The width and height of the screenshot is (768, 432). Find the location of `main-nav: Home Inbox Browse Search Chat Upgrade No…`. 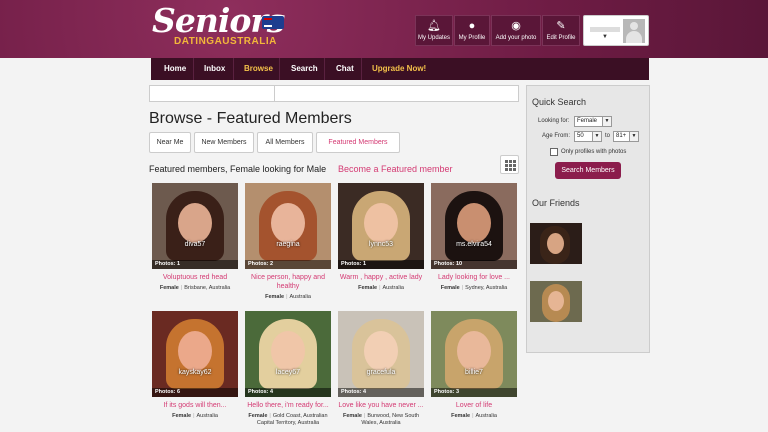

main-nav: Home Inbox Browse Search Chat Upgrade No… is located at coordinates (400, 69).